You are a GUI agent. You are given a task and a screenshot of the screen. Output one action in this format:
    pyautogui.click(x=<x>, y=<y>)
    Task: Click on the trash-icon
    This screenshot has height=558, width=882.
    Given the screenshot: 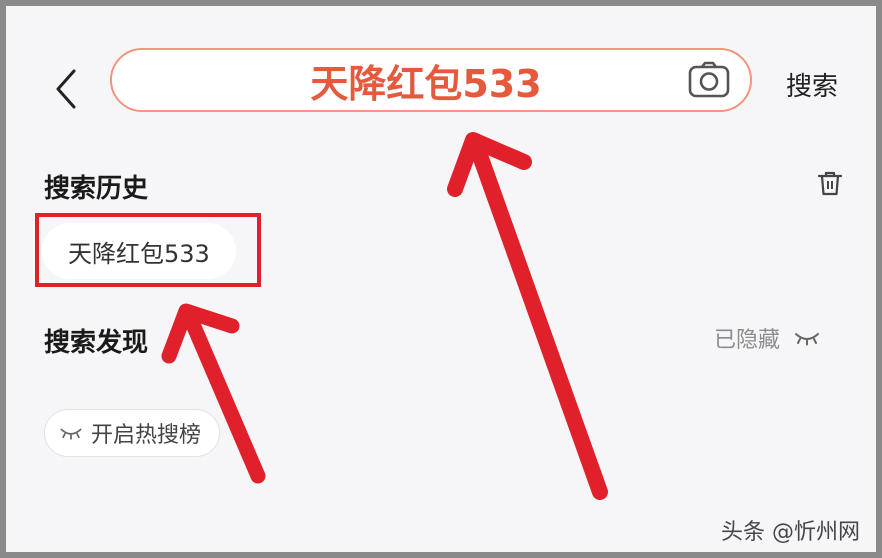 What is the action you would take?
    pyautogui.click(x=830, y=183)
    